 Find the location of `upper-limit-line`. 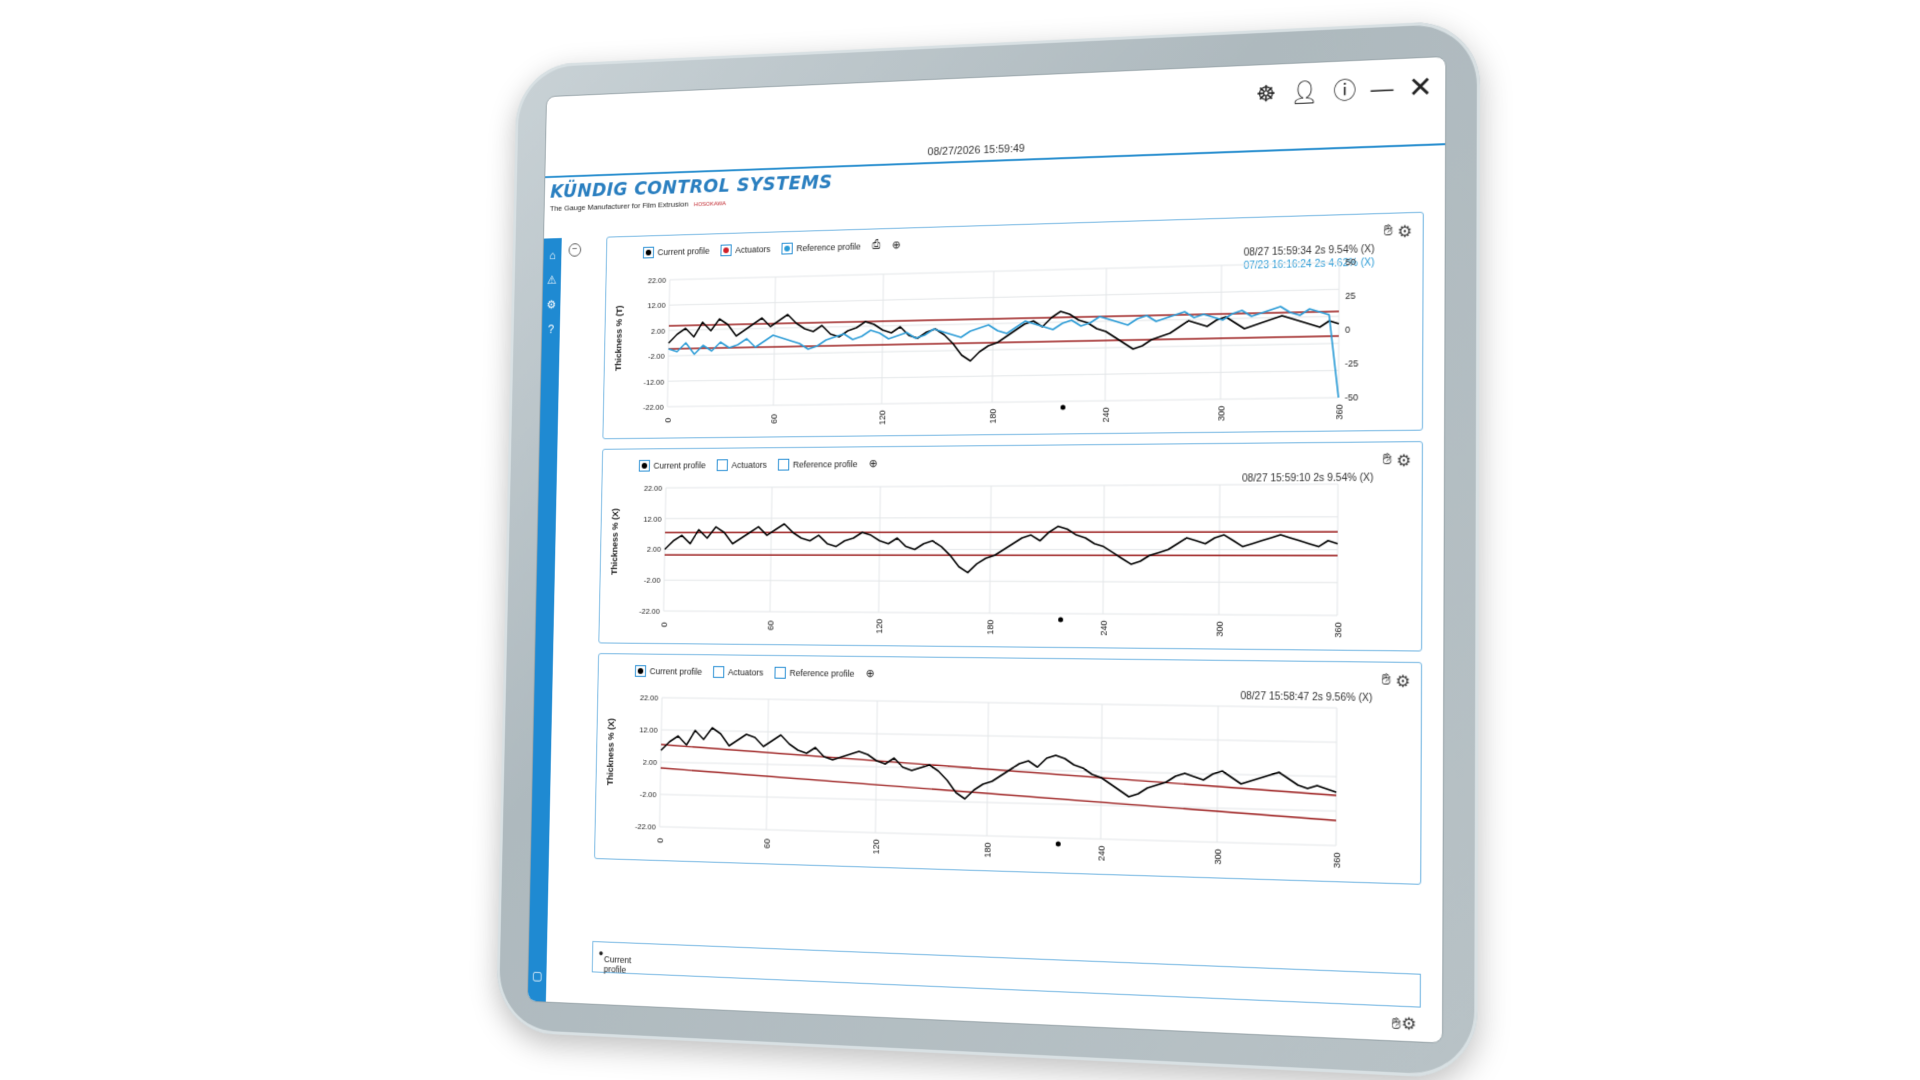

upper-limit-line is located at coordinates (1001, 532).